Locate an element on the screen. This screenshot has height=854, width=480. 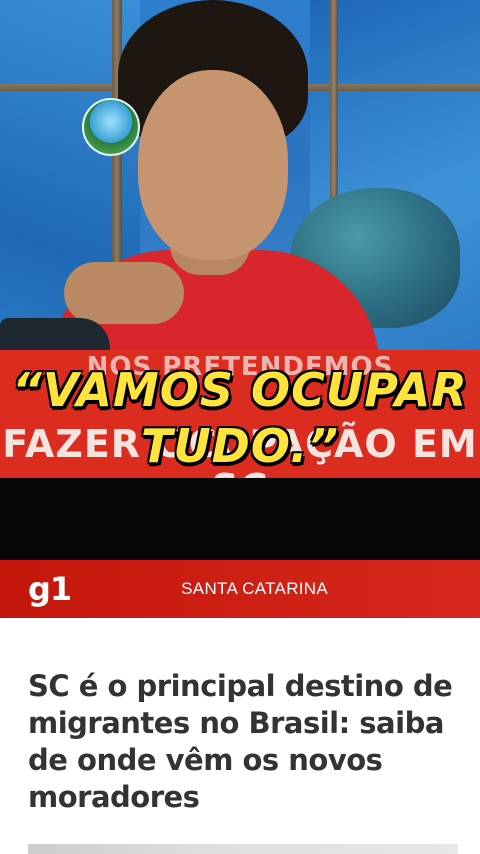
channel-logo-icon is located at coordinates (111, 127).